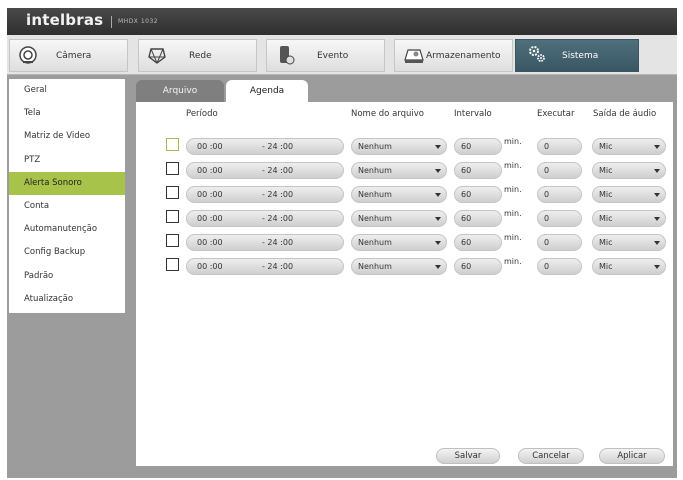 Image resolution: width=683 pixels, height=480 pixels. I want to click on sidebar-item-automanutencao: Automanutenção, so click(67, 229).